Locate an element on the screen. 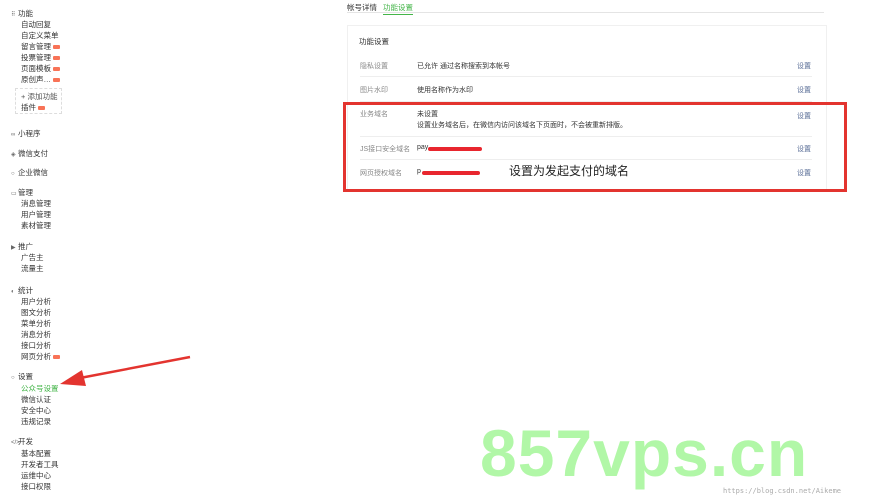  arrow-shaft is located at coordinates (135, 367).